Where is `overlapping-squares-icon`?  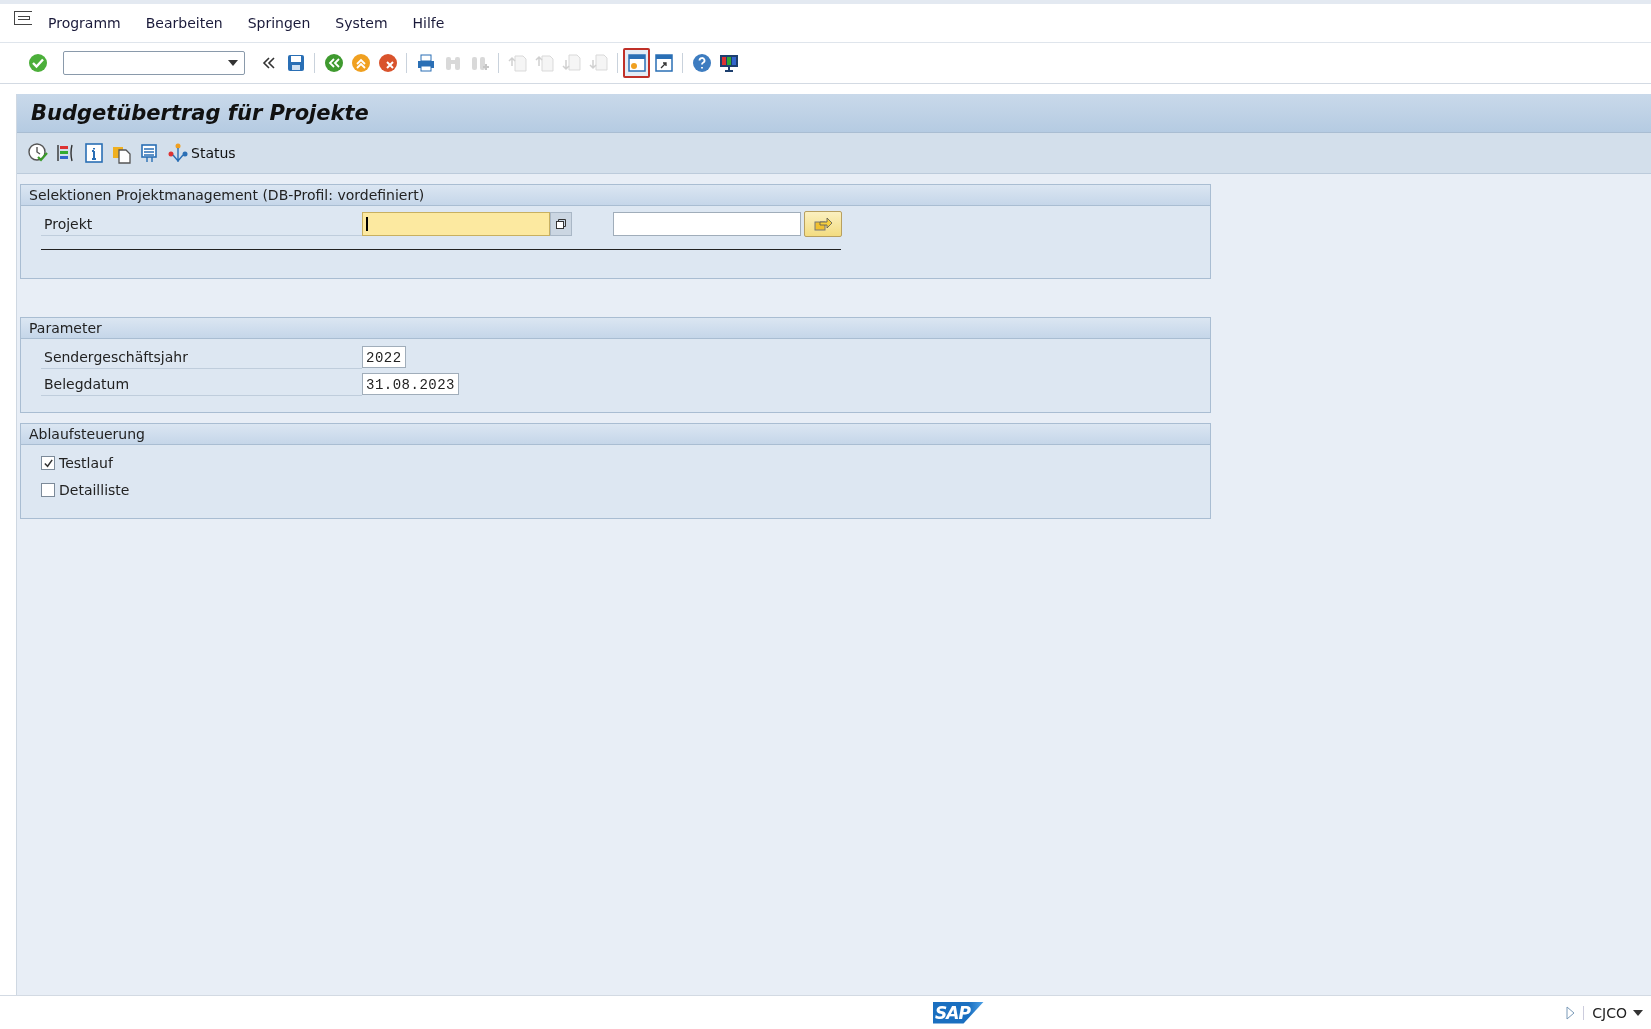 overlapping-squares-icon is located at coordinates (561, 224).